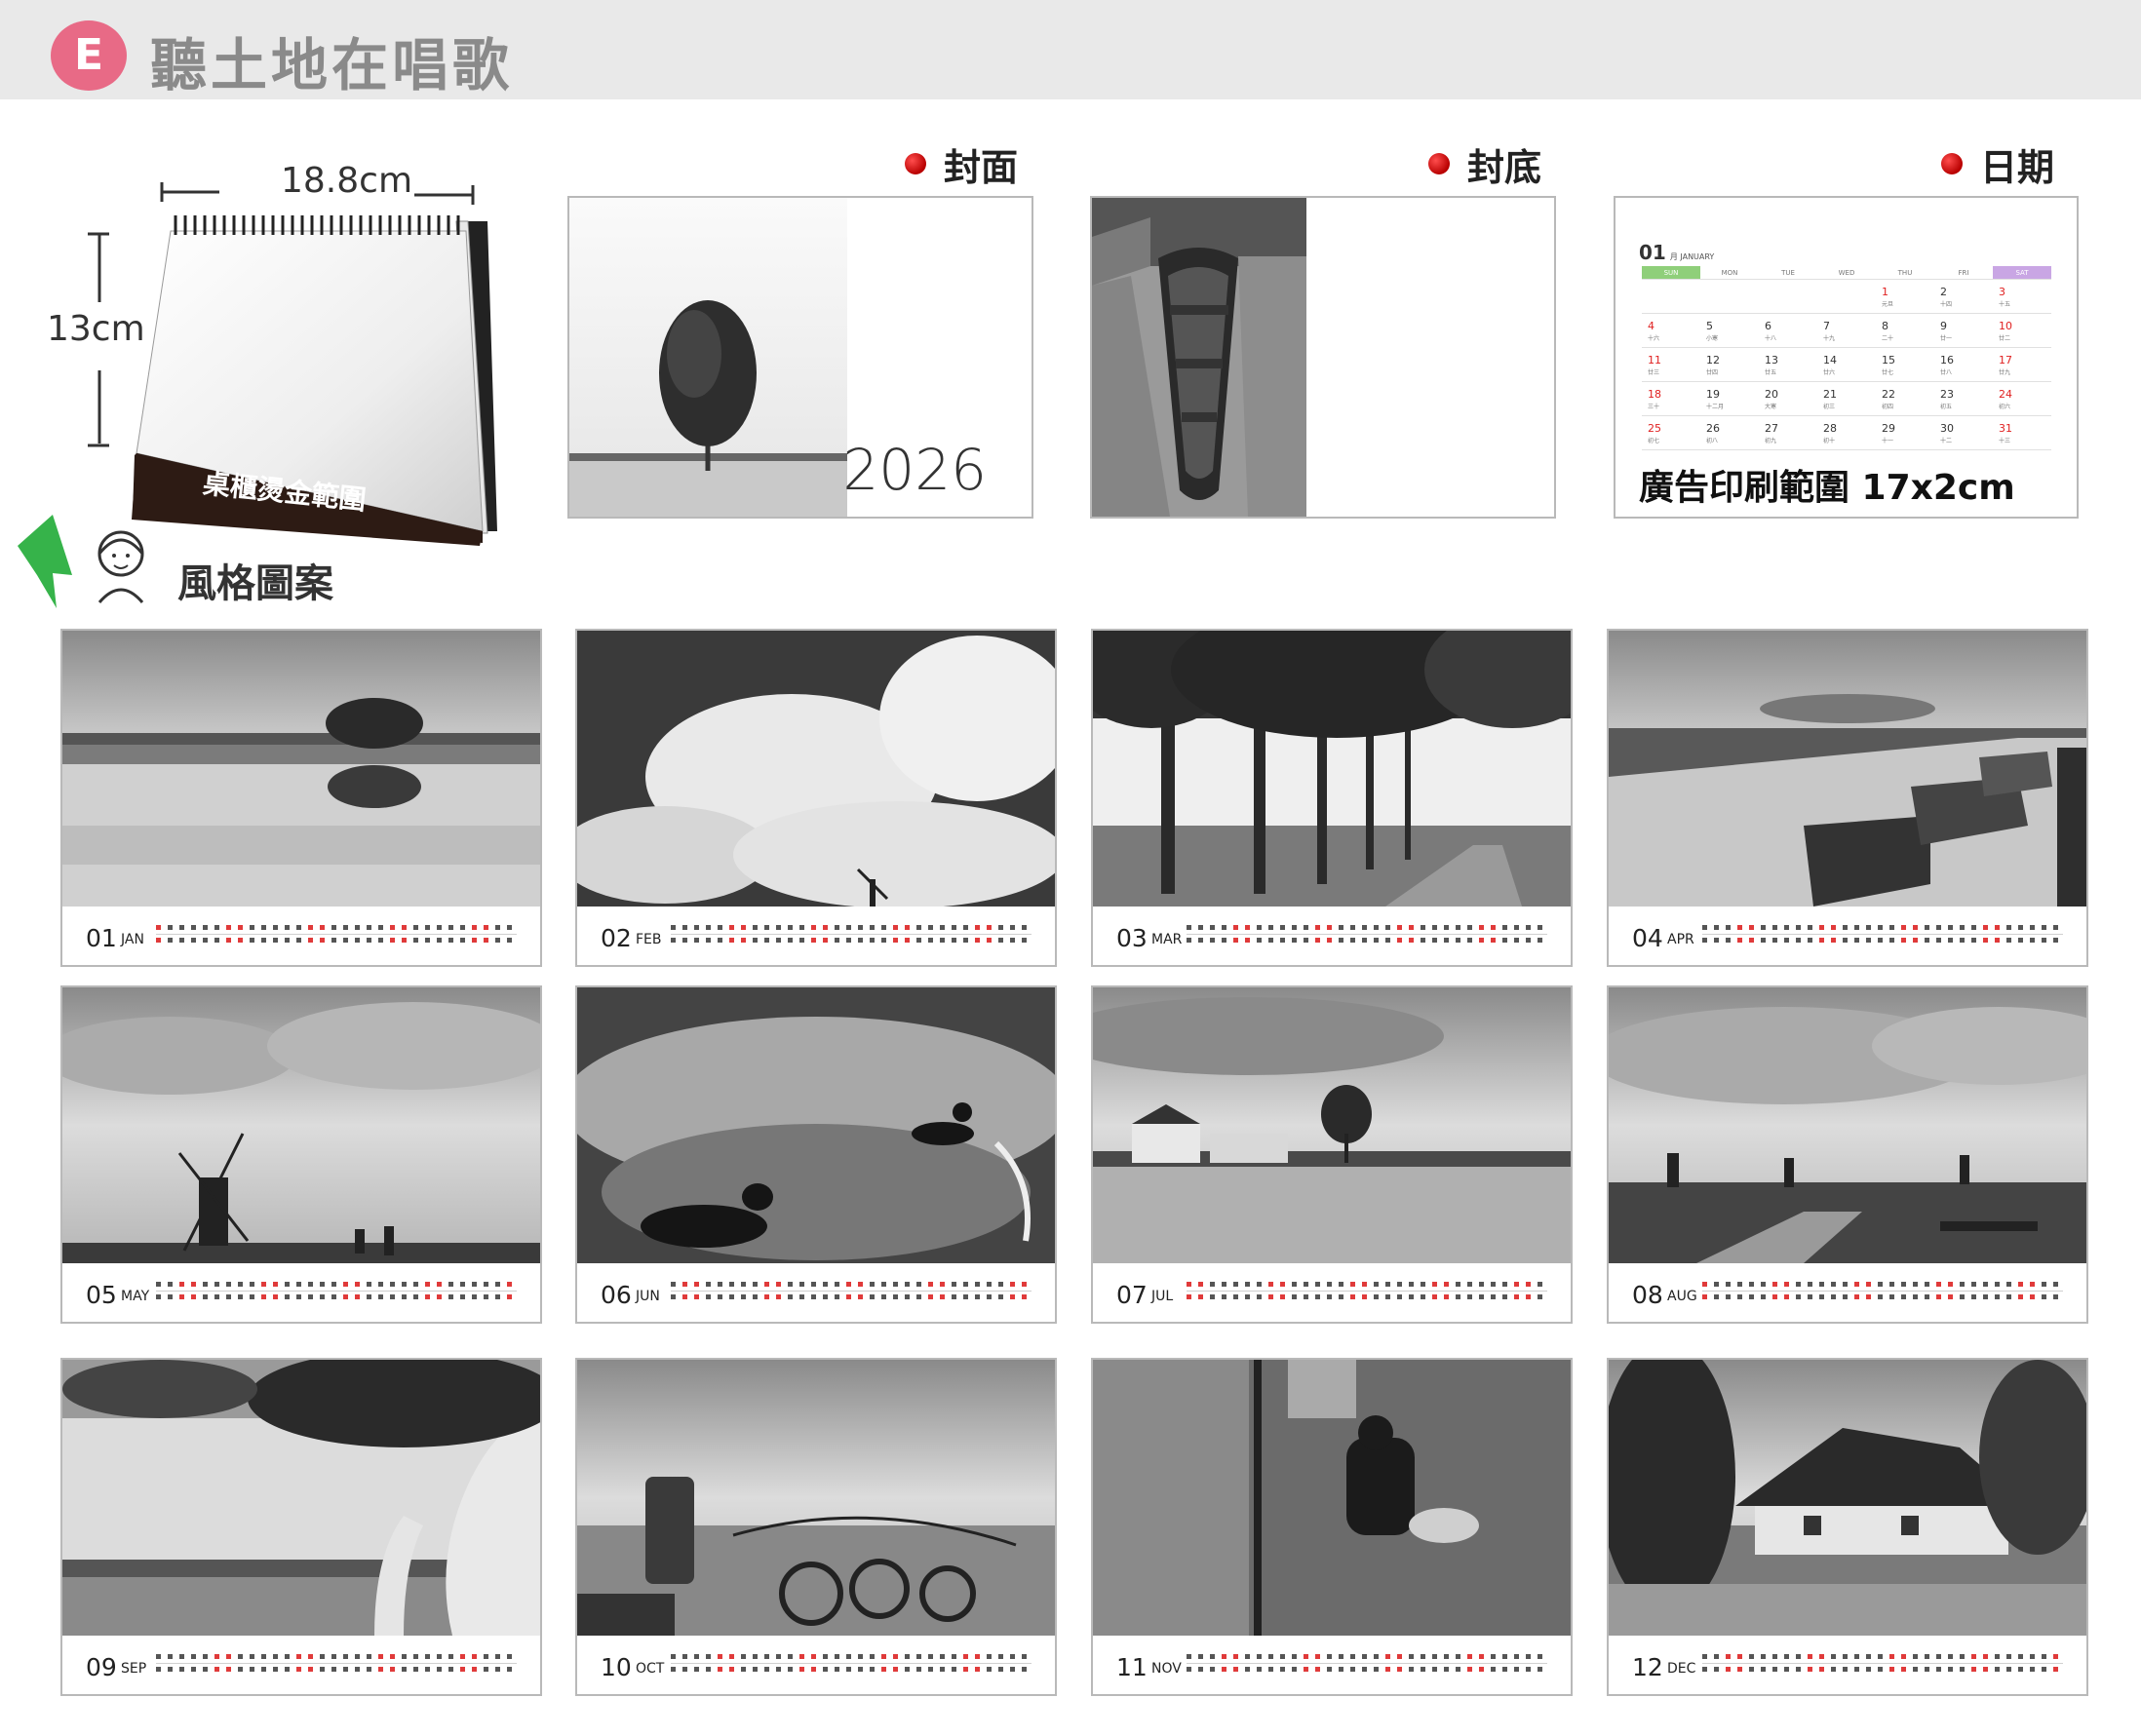 This screenshot has height=1736, width=2141. Describe the element at coordinates (1946, 441) in the screenshot. I see `lunar-date-label: 十二` at that location.